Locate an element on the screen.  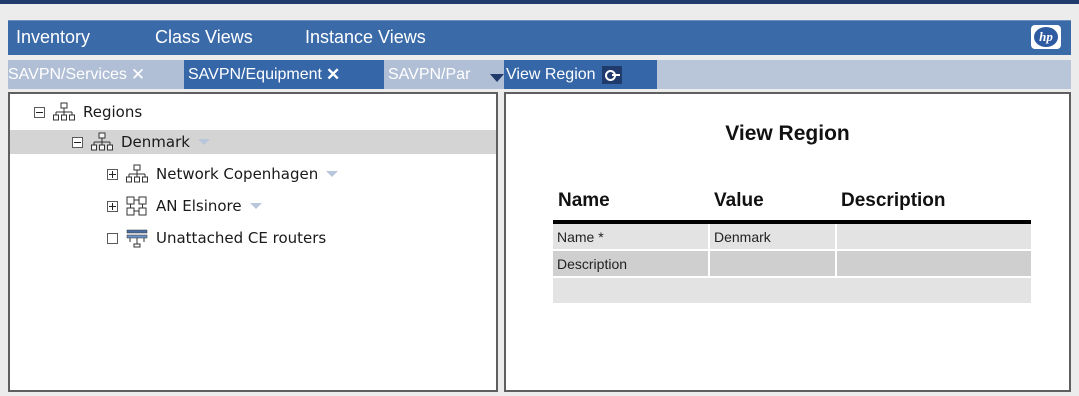
tab-label: View Region is located at coordinates (551, 74).